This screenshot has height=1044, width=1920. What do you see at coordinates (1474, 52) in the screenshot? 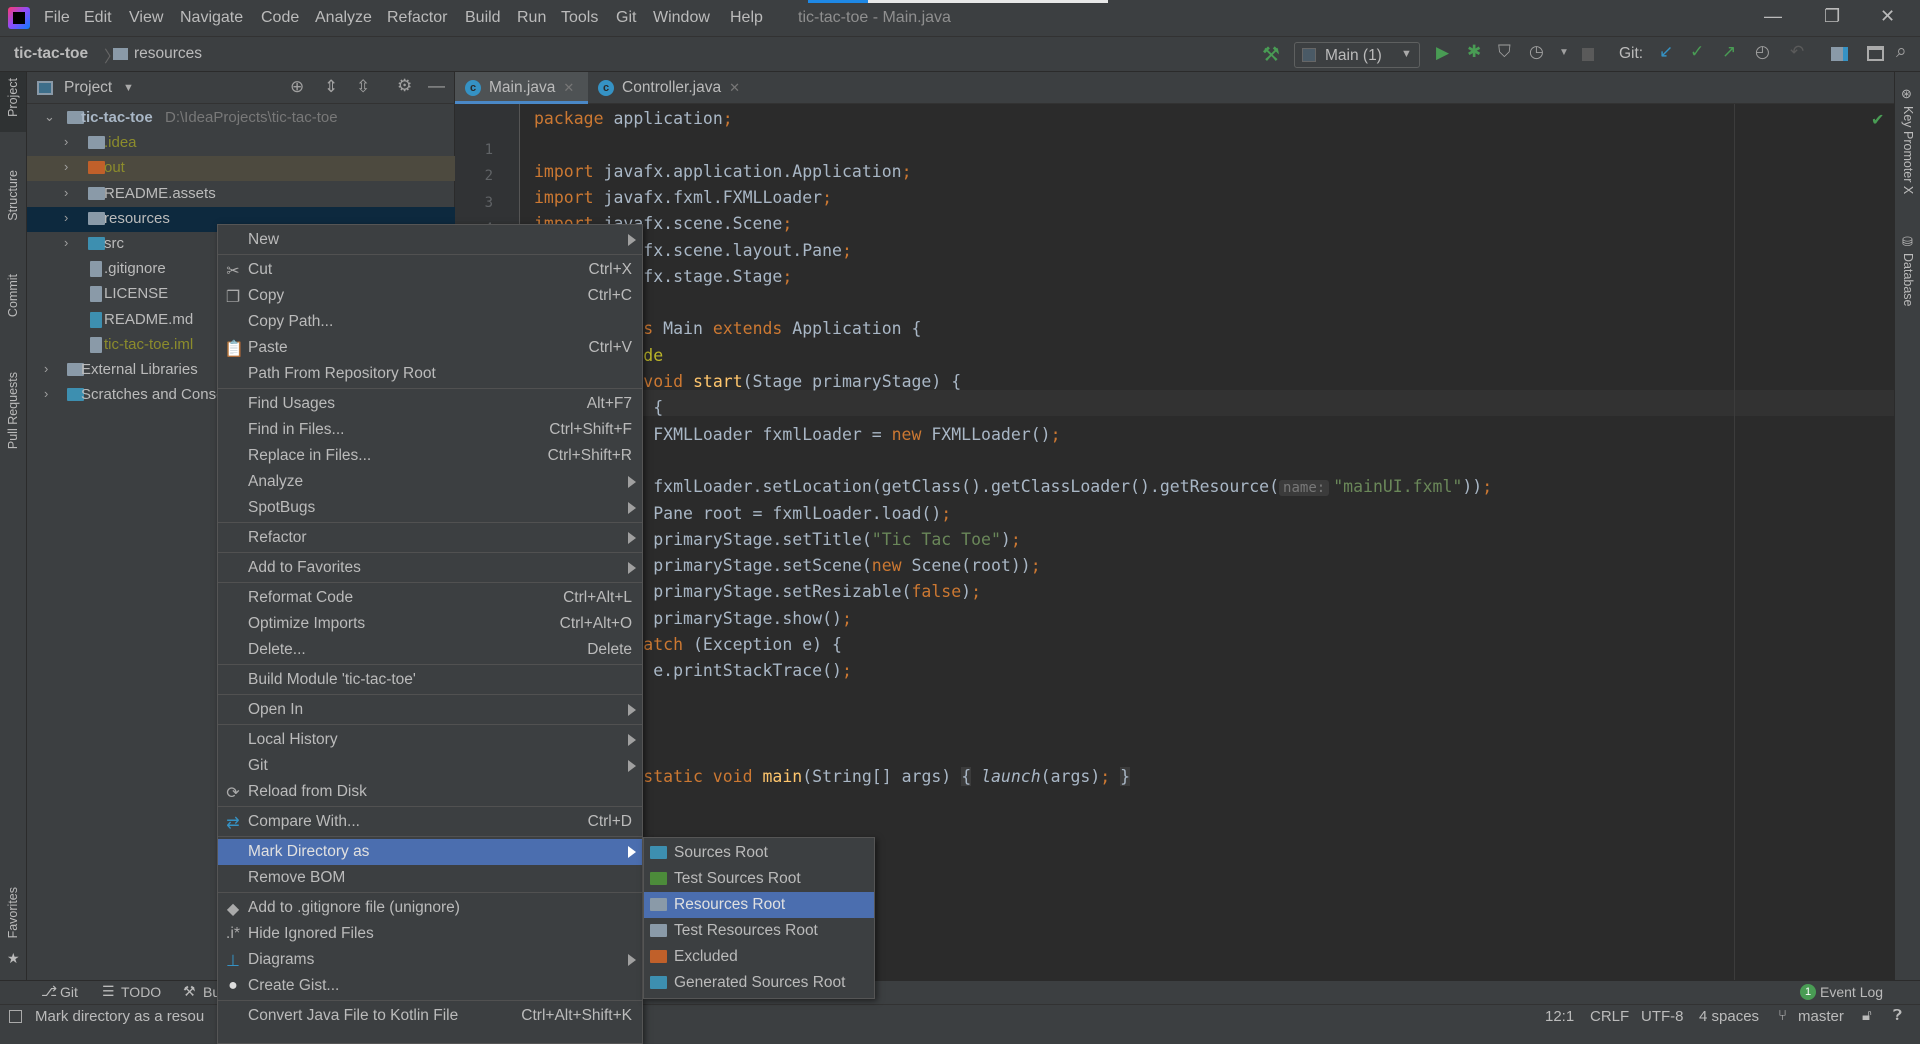
I see `debug-bug-icon: ✱` at bounding box center [1474, 52].